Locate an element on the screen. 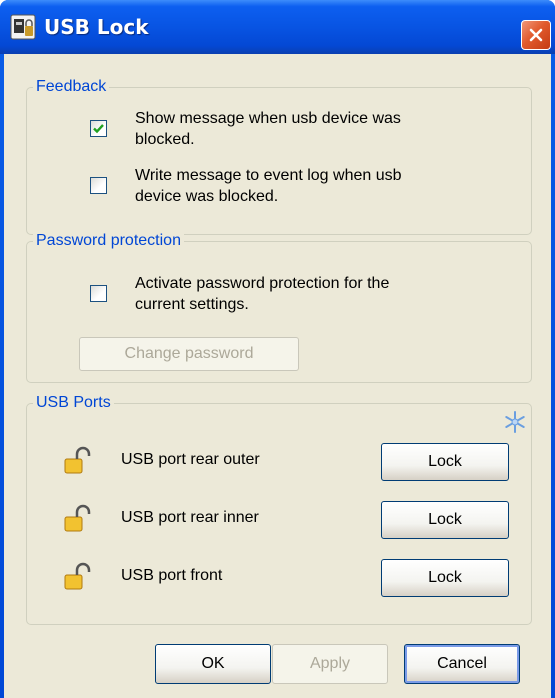  show-message-checkbox is located at coordinates (98, 128).